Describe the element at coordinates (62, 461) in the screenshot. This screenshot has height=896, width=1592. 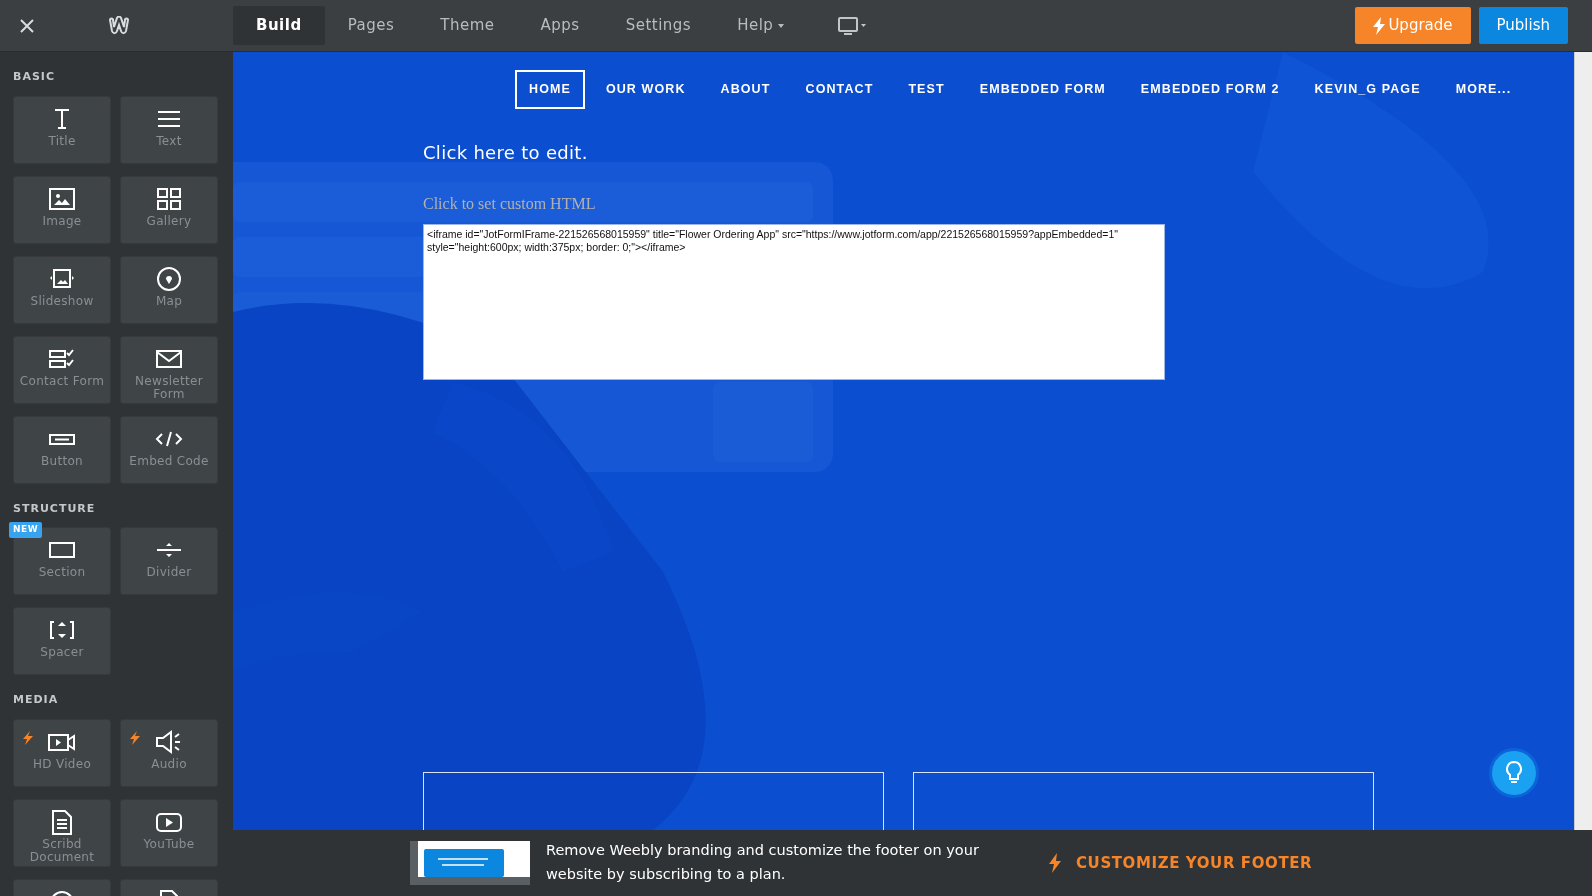
I see `tile-label: Button` at that location.